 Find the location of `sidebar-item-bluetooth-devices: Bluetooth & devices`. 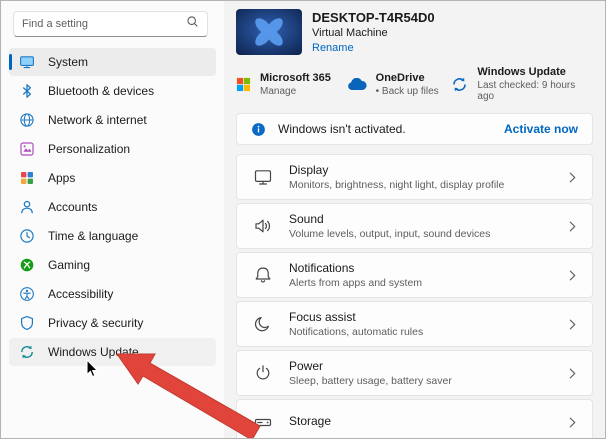

sidebar-item-bluetooth-devices: Bluetooth & devices is located at coordinates (112, 91).